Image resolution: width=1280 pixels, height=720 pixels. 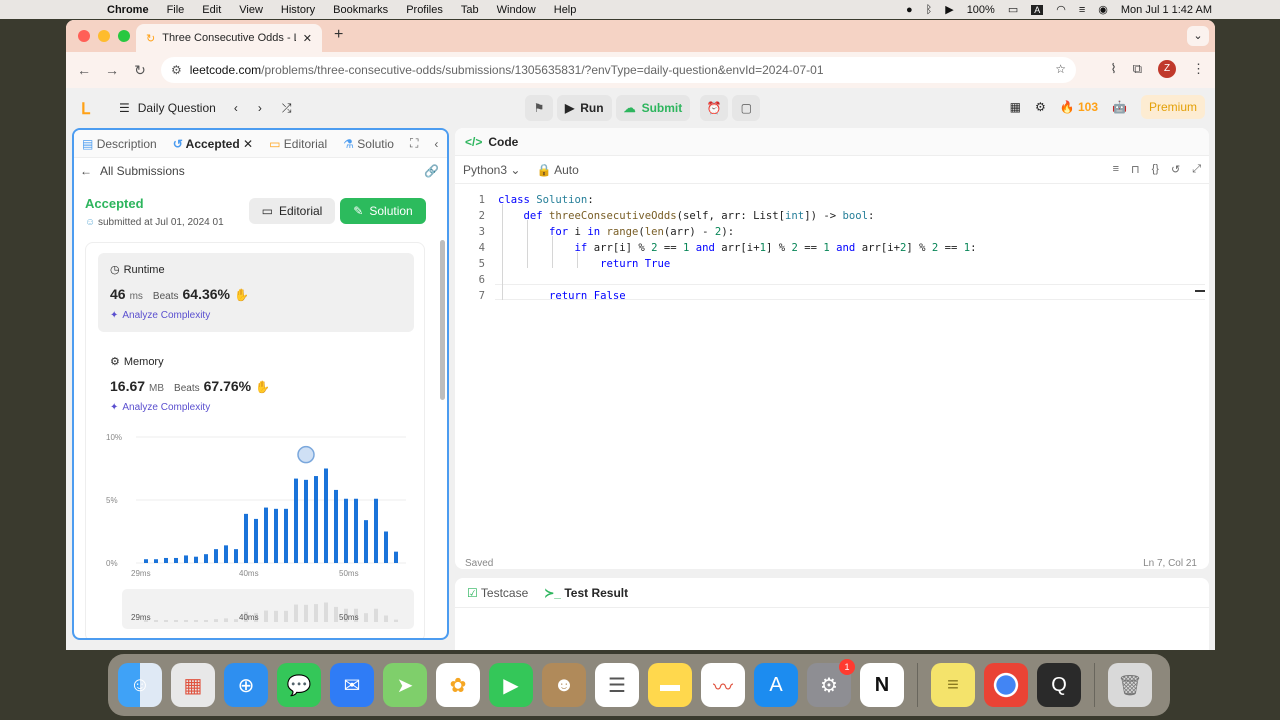 I want to click on collapse-icon: ‹, so click(x=436, y=144).